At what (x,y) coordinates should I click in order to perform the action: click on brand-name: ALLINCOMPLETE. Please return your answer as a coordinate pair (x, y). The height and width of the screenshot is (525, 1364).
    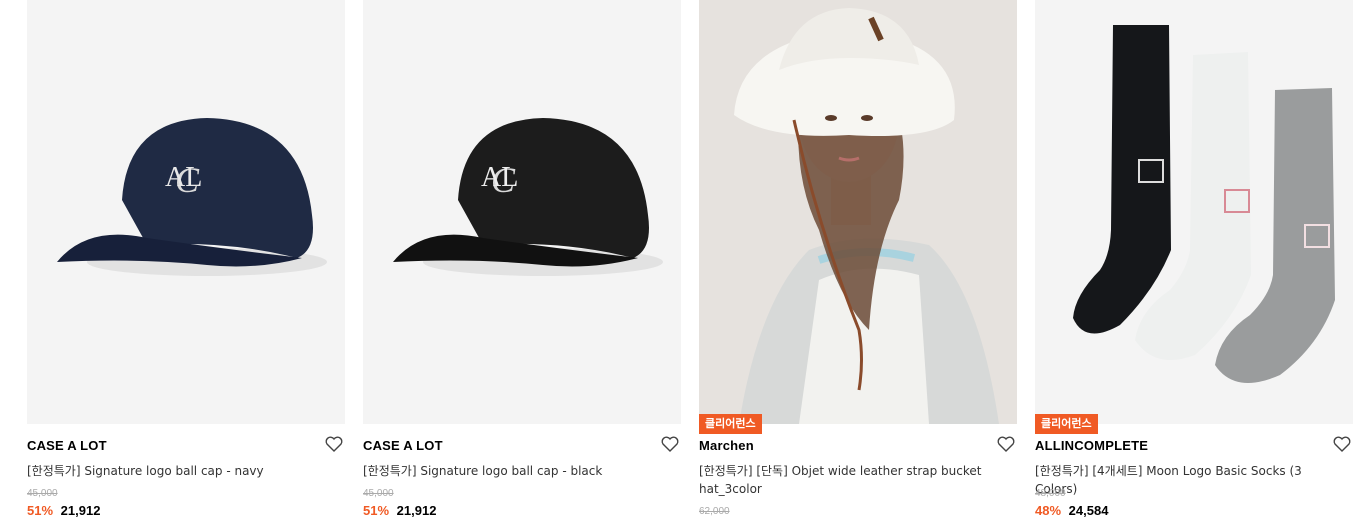
    Looking at the image, I should click on (1091, 445).